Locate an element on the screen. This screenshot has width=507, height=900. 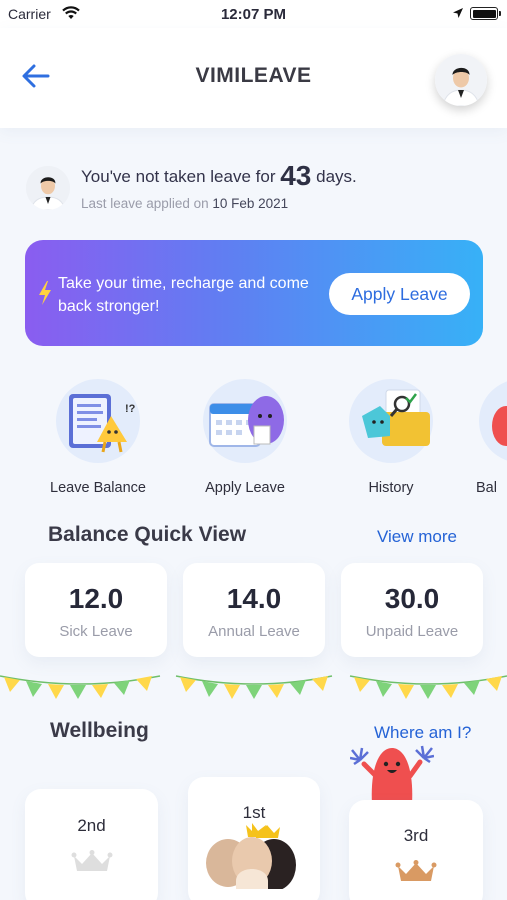
menu-item-apply-leave: Apply Leave is located at coordinates (245, 435).